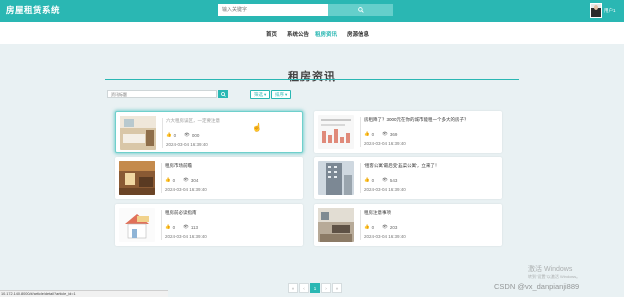 This screenshot has width=624, height=297. What do you see at coordinates (431, 166) in the screenshot?
I see `article-title: '租客公寓'最后变'韭菜公寓'，立来了！` at bounding box center [431, 166].